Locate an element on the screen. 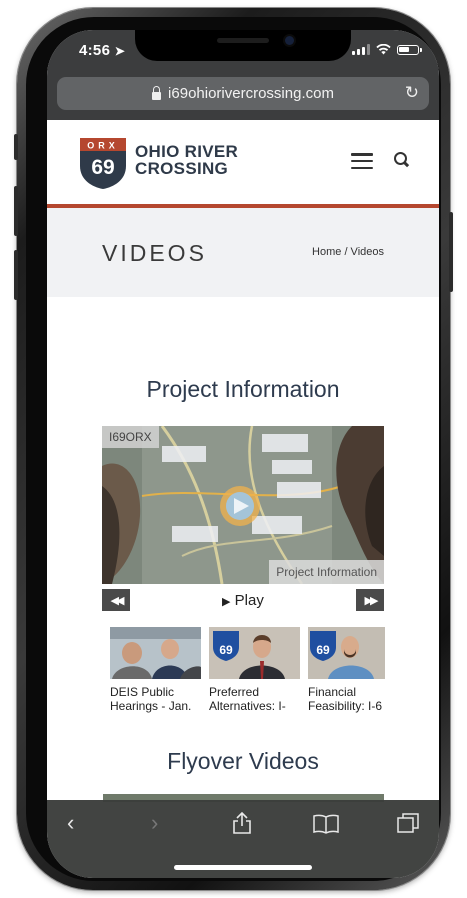  back-icon: ‹ is located at coordinates (70, 823).